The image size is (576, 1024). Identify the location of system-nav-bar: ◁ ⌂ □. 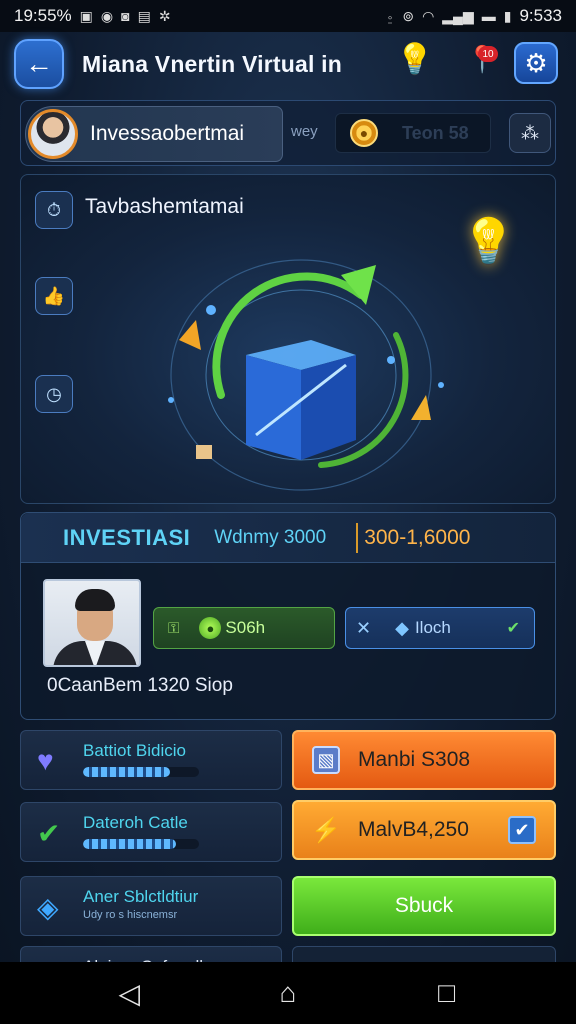
(288, 993).